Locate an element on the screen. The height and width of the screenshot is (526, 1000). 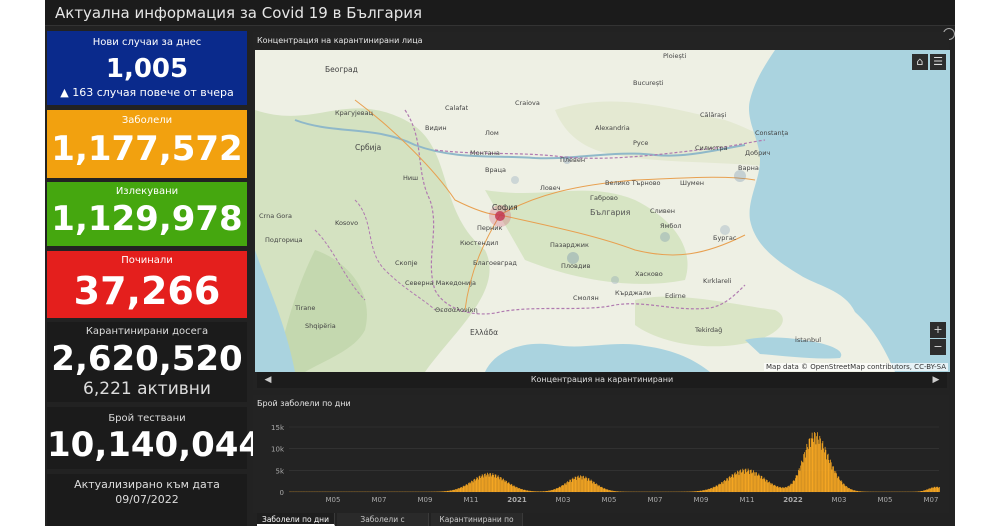
card-deaths: Починали 37,266 is located at coordinates (147, 284).